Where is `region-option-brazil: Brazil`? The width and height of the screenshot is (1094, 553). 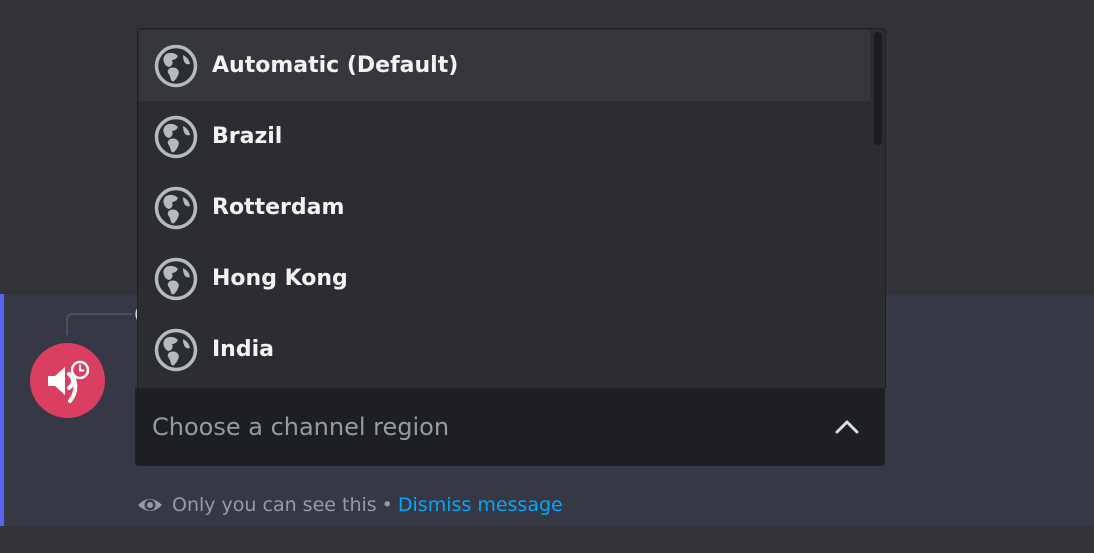 region-option-brazil: Brazil is located at coordinates (504, 136).